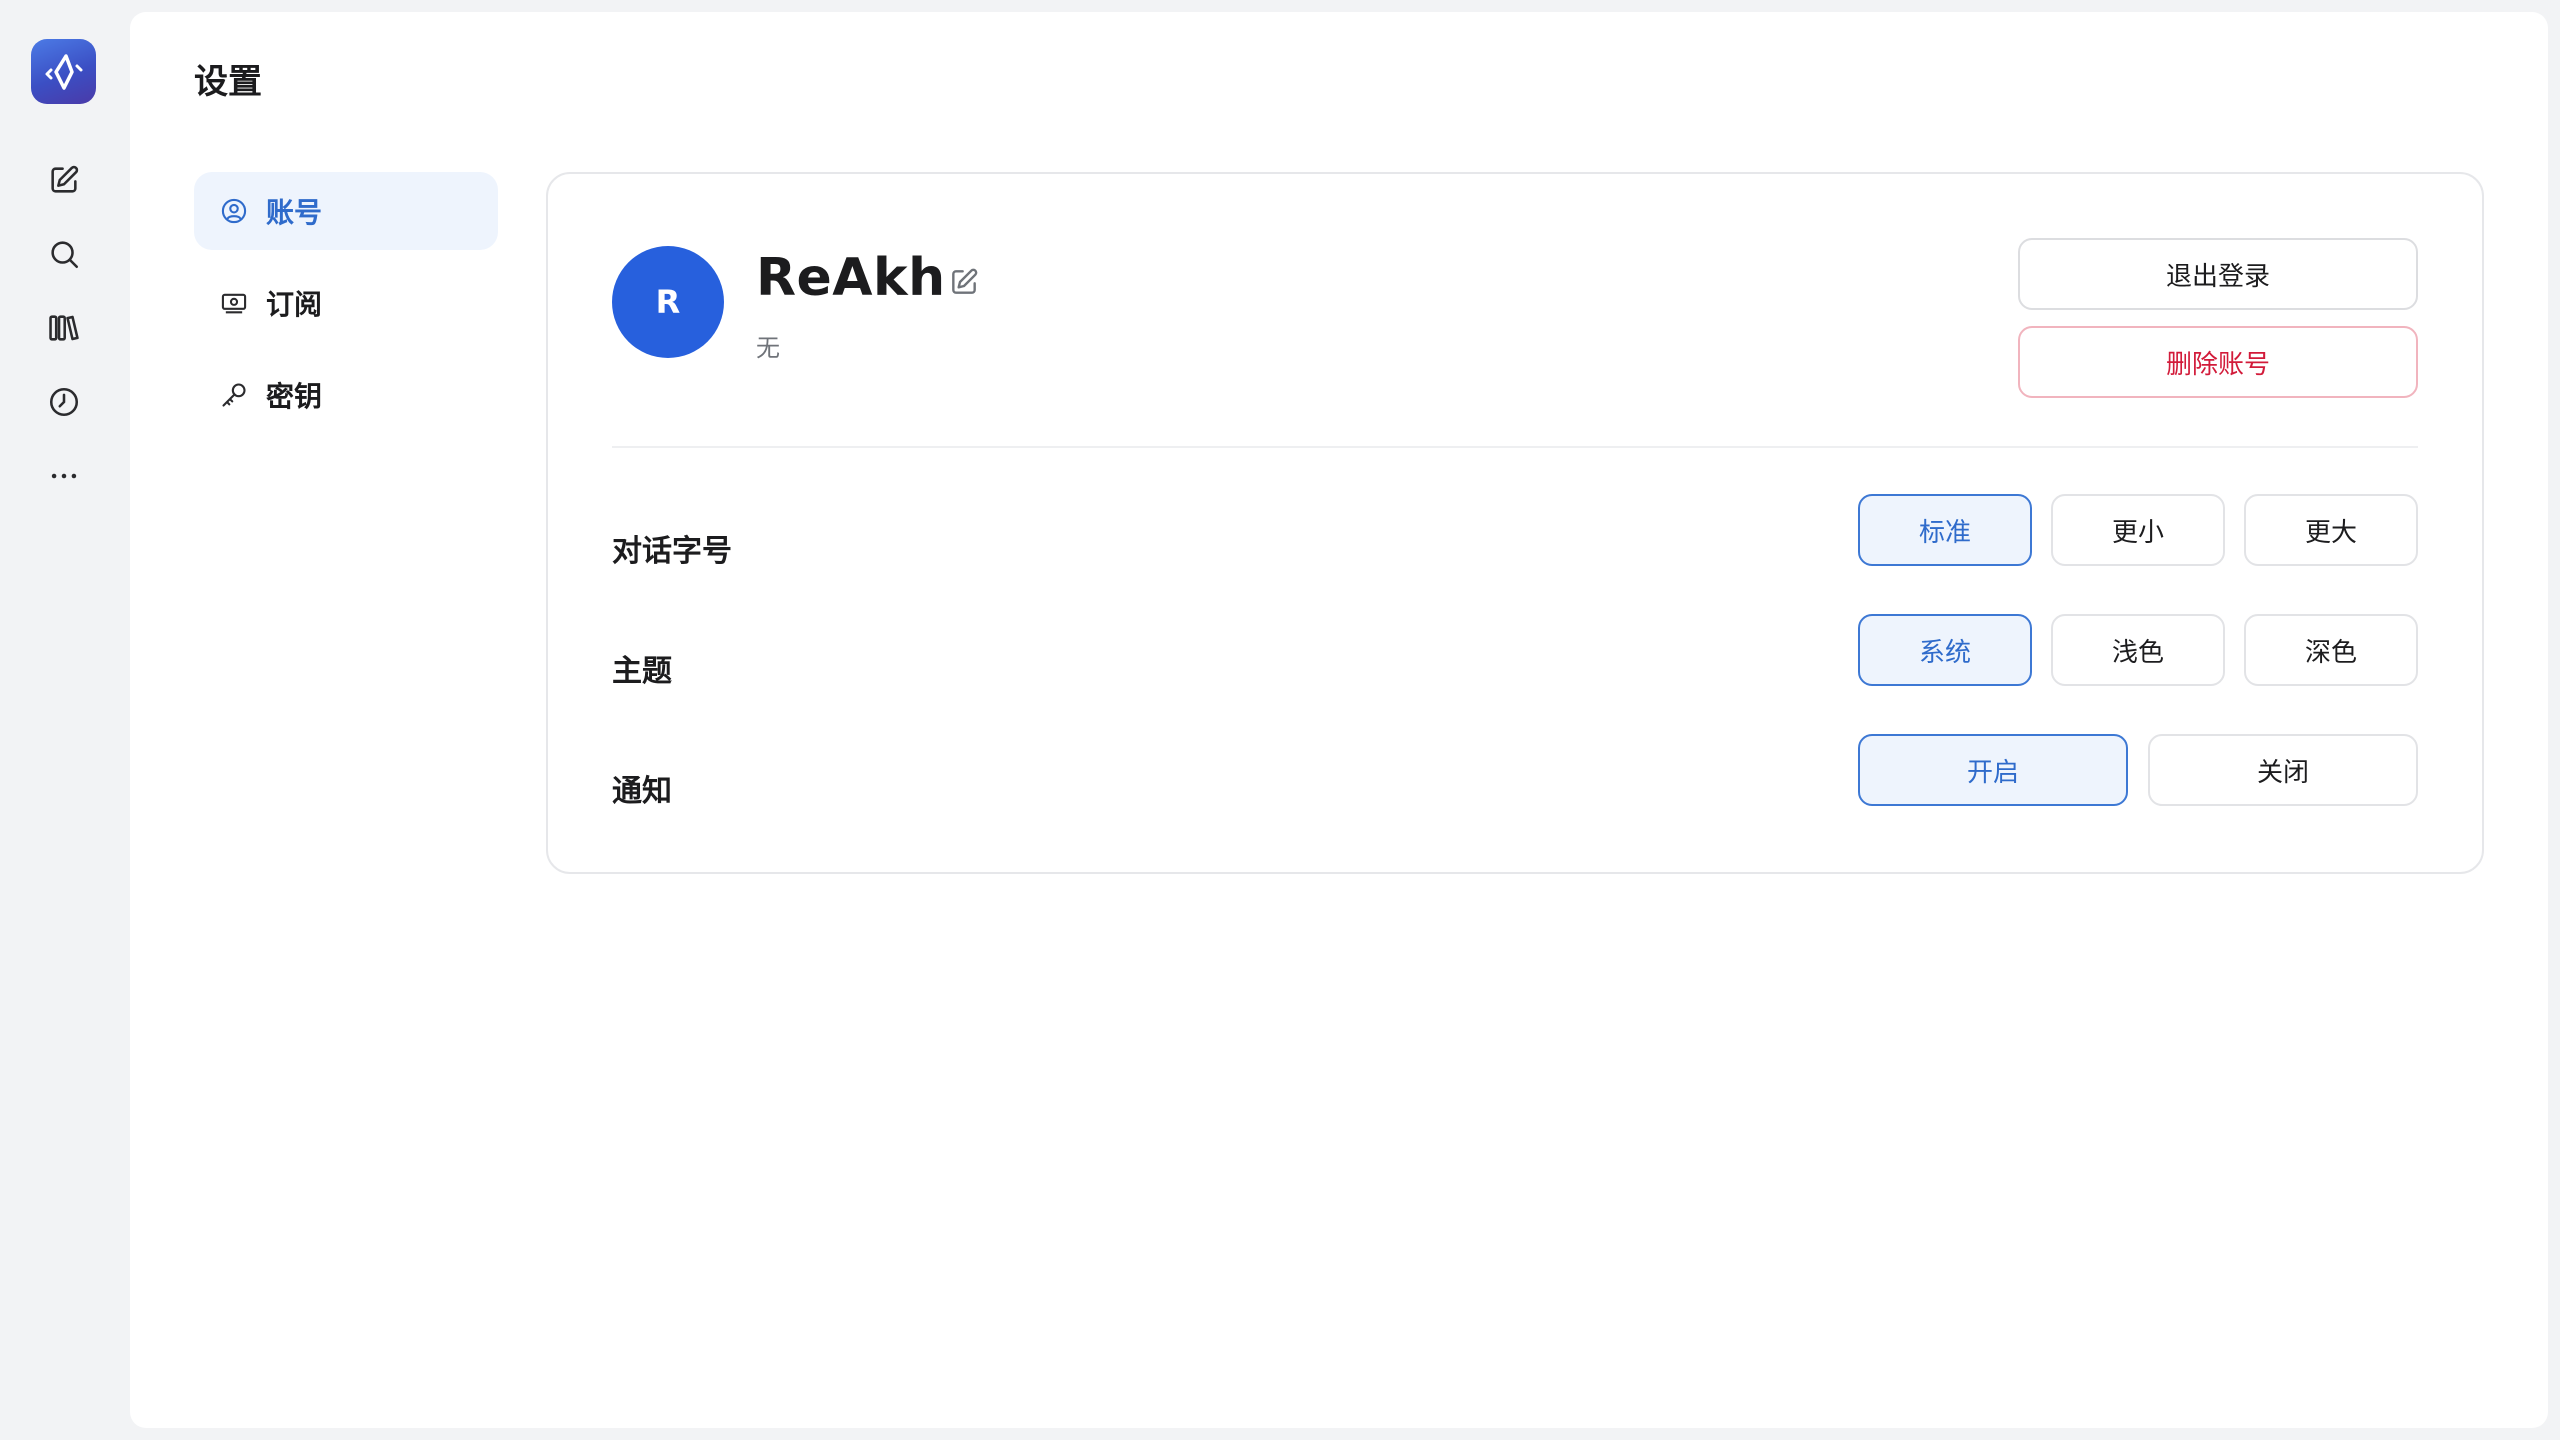 The width and height of the screenshot is (2560, 1440). I want to click on more-icon, so click(64, 476).